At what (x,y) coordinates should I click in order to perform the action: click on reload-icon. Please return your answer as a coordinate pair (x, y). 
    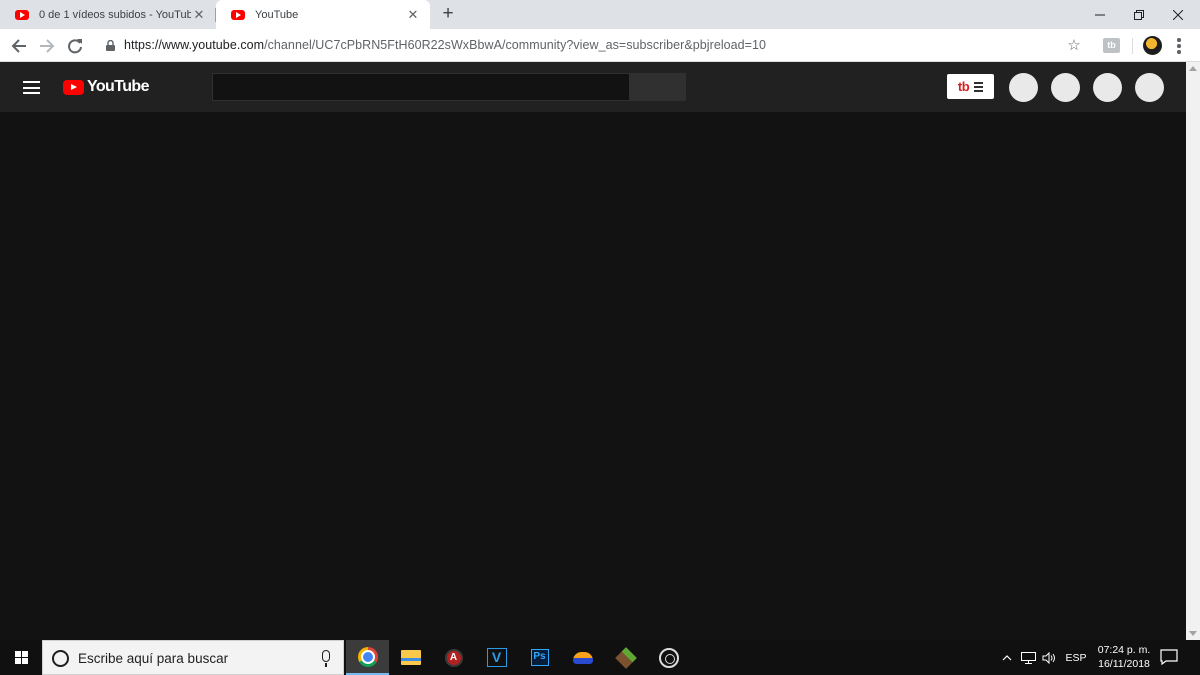
    Looking at the image, I should click on (75, 46).